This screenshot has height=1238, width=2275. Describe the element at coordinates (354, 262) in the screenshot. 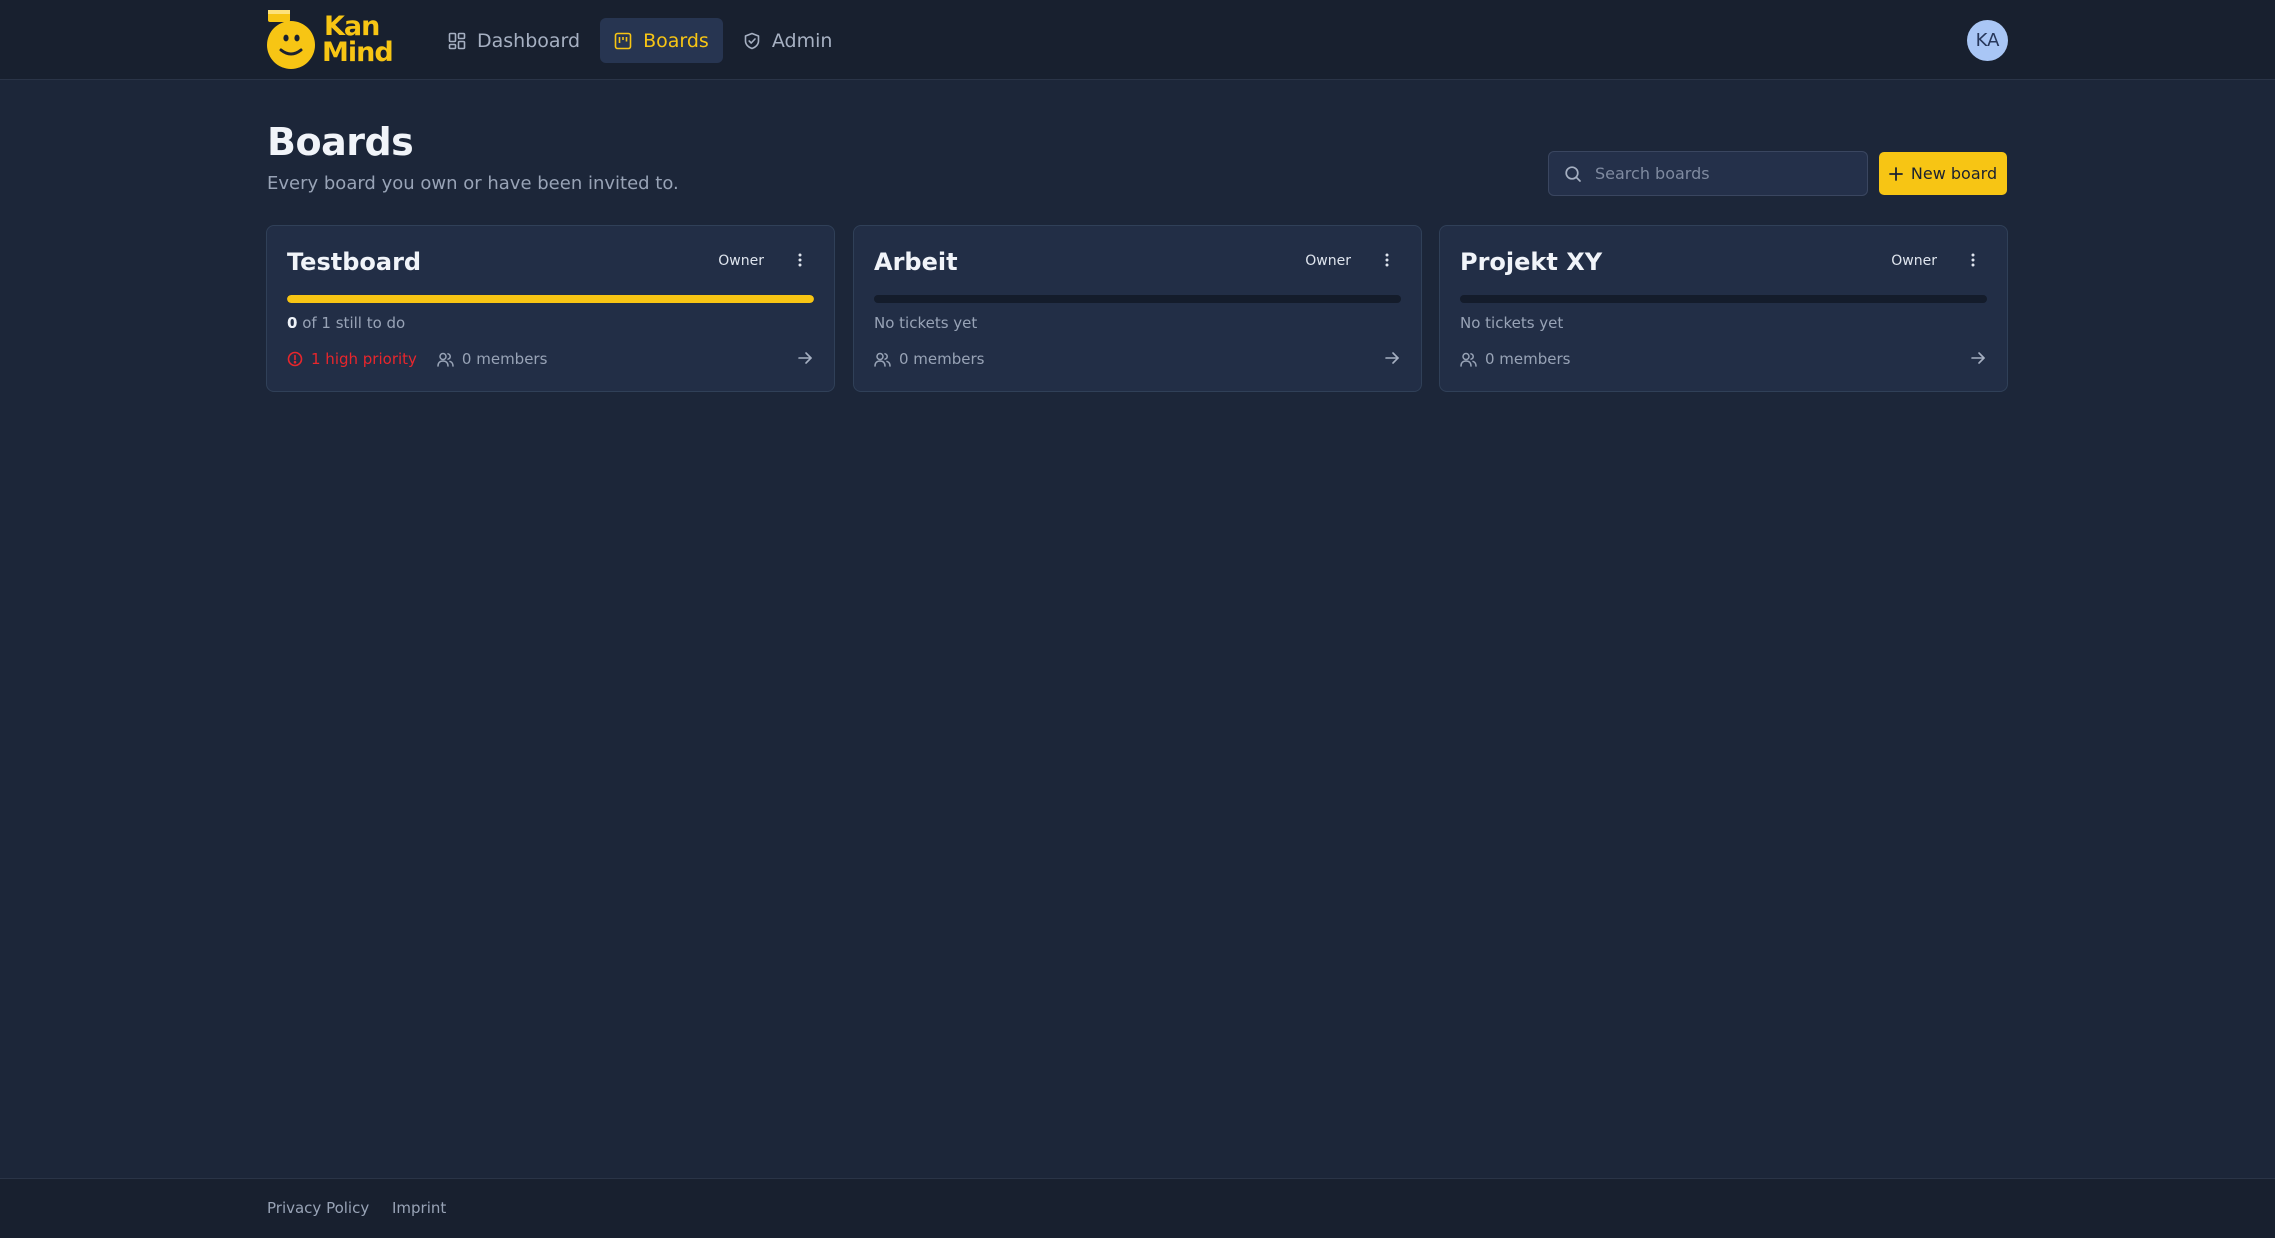

I see `board-title: Testboard` at that location.